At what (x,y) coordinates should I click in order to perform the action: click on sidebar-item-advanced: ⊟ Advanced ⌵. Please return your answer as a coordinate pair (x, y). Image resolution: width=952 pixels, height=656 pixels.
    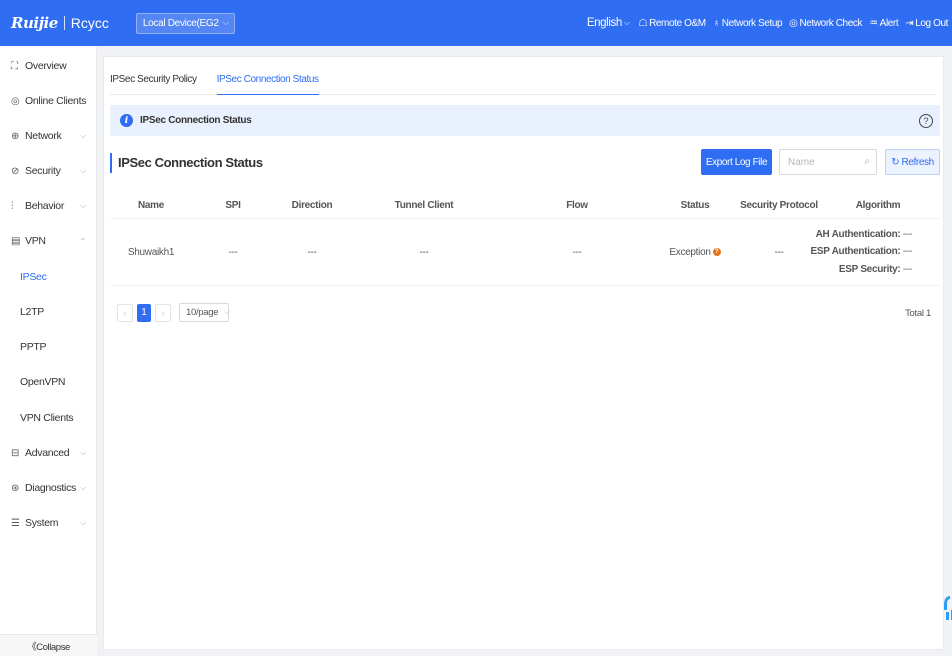
    Looking at the image, I should click on (48, 453).